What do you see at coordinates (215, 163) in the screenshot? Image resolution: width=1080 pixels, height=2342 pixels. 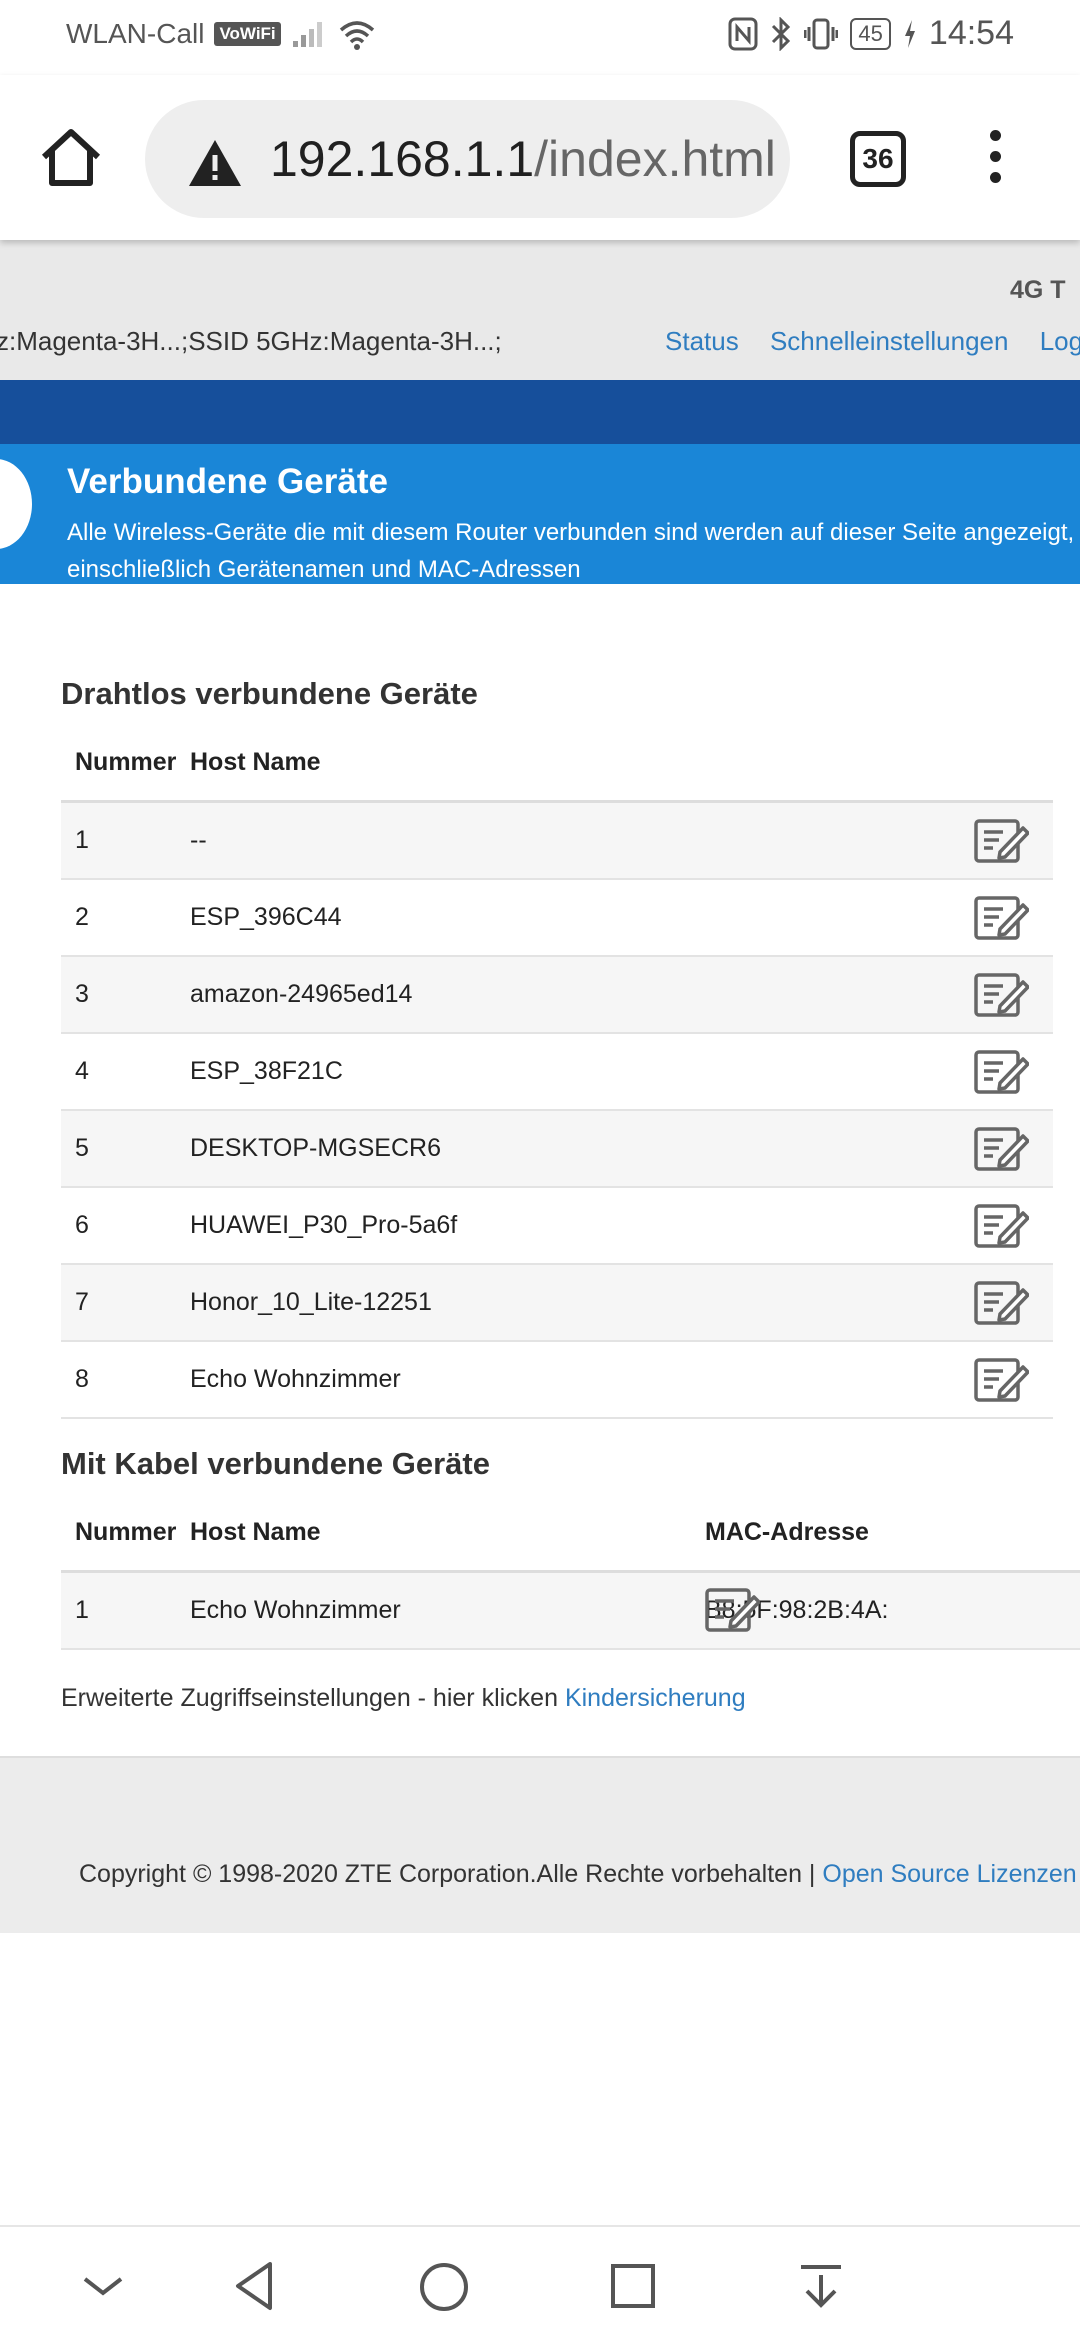 I see `warning-icon` at bounding box center [215, 163].